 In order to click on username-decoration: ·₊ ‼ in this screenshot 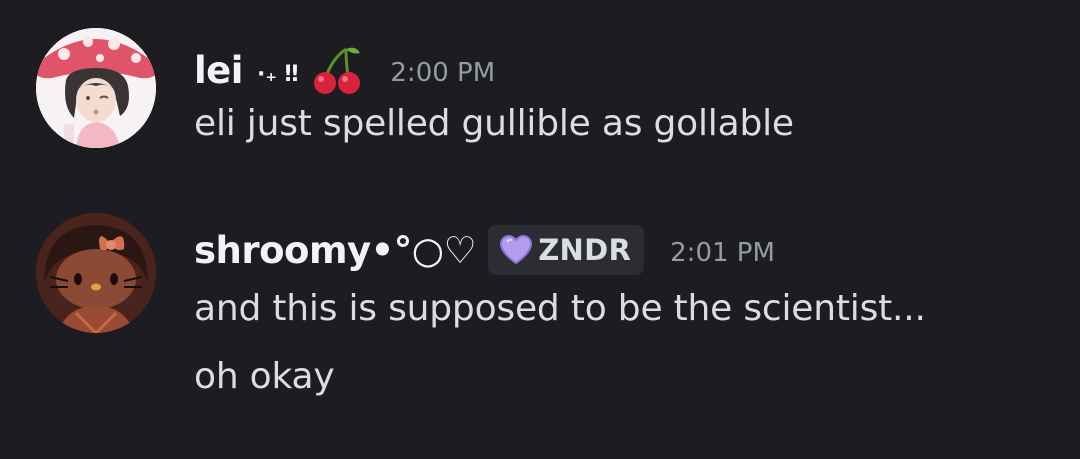, I will do `click(277, 74)`.